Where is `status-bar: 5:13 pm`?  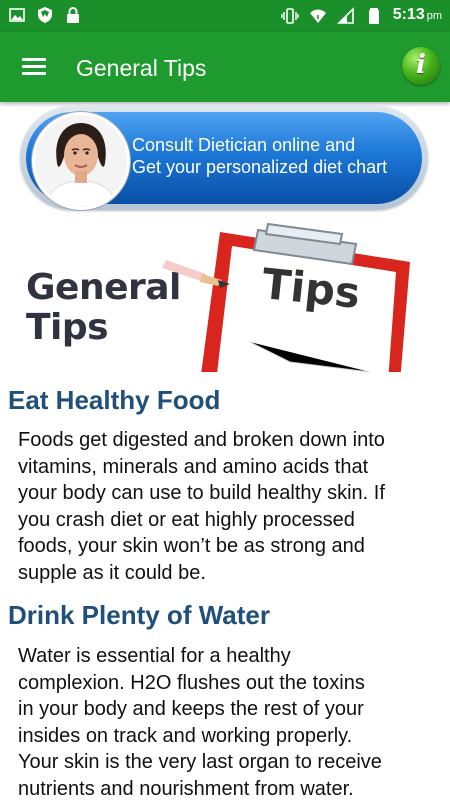 status-bar: 5:13 pm is located at coordinates (225, 16).